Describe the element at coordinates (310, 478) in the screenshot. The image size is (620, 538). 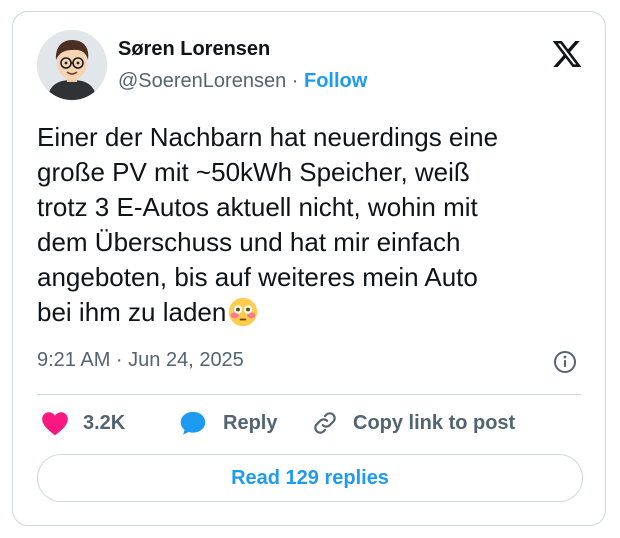
I see `read-replies-button: Read 129 replies` at that location.